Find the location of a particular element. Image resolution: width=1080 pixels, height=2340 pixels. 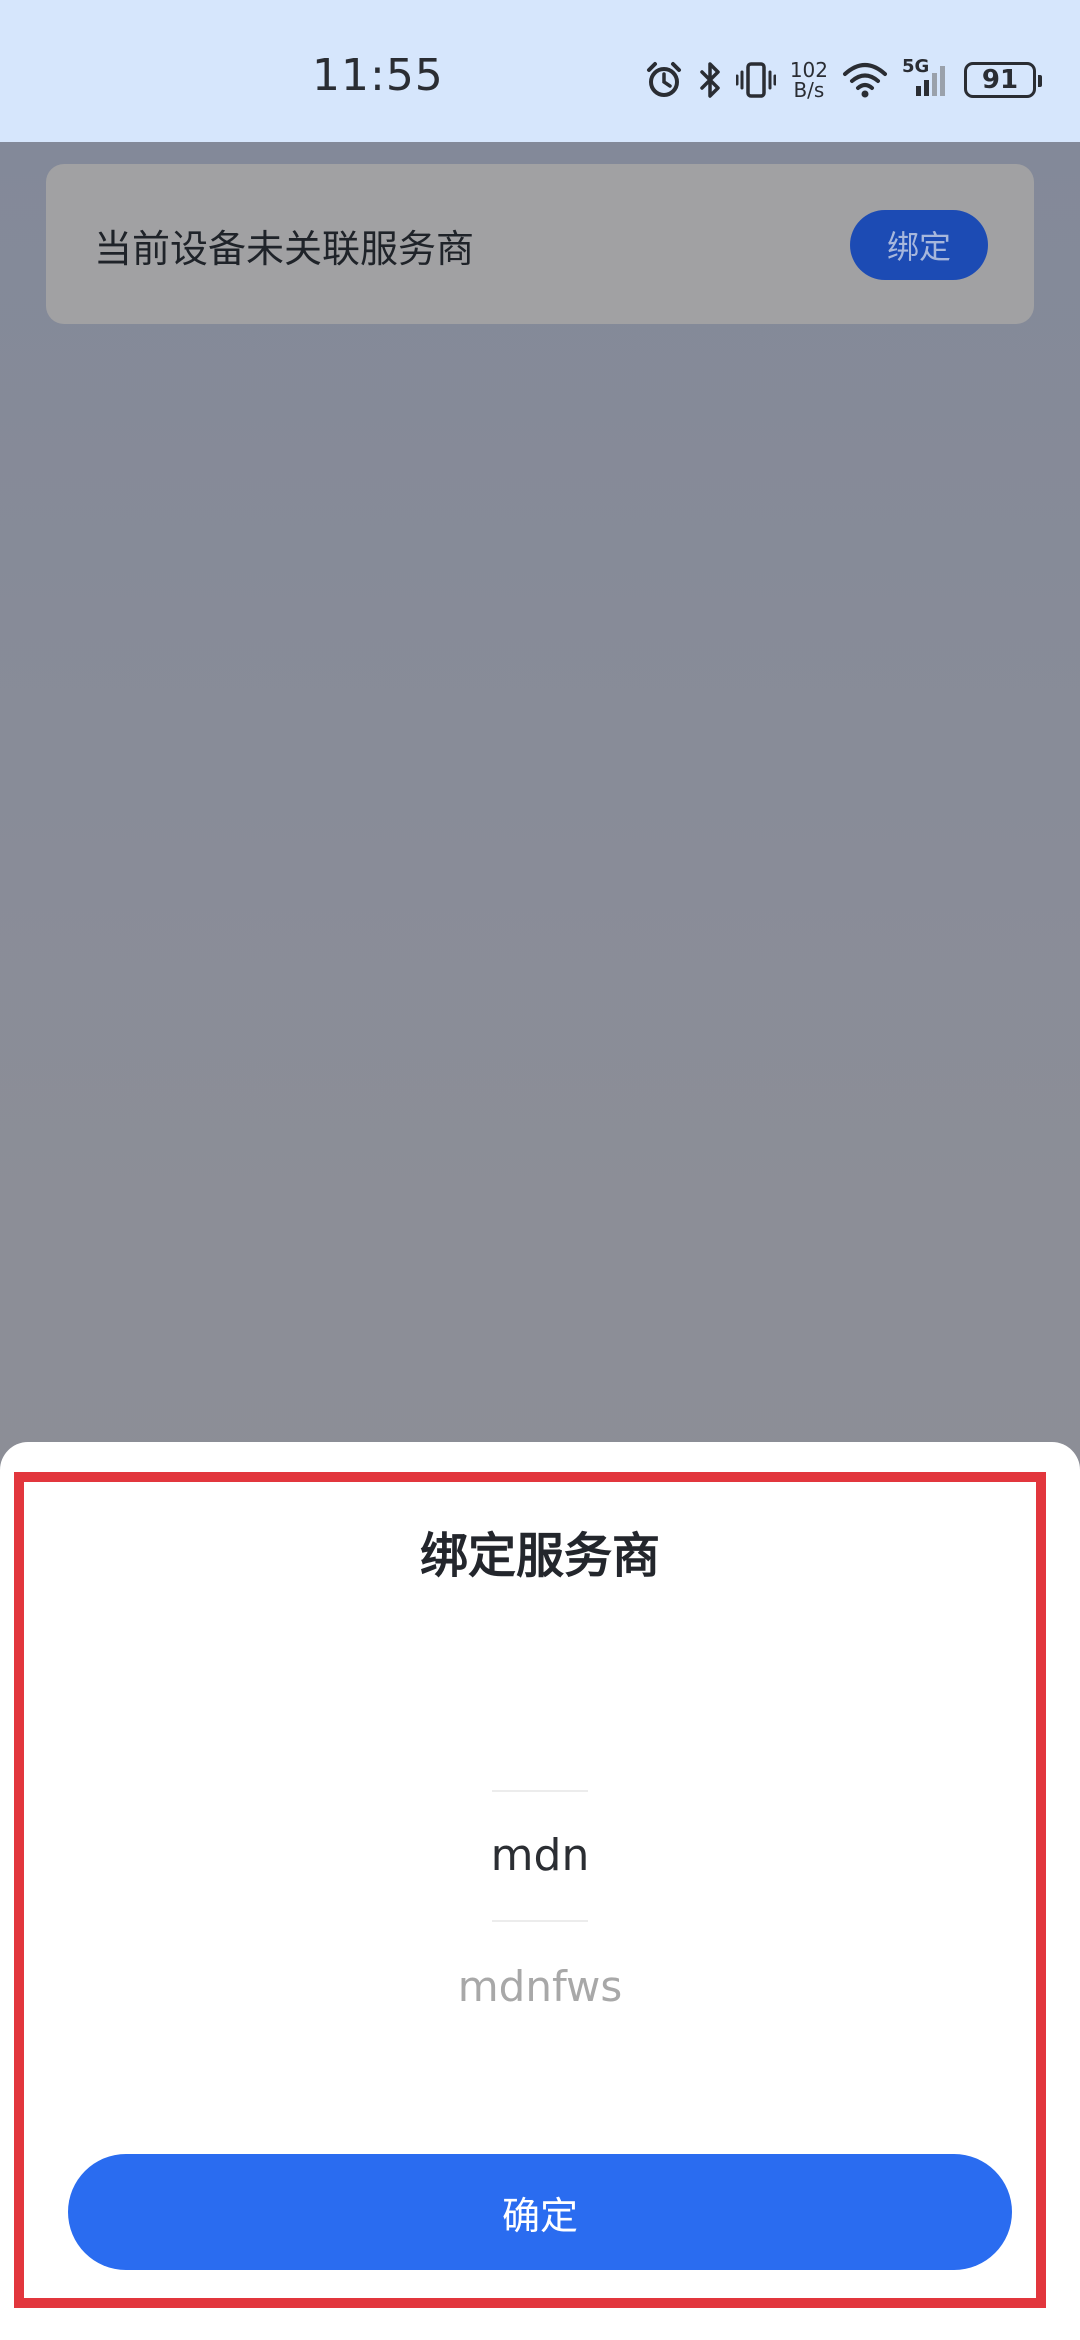

wifi-icon is located at coordinates (865, 80).